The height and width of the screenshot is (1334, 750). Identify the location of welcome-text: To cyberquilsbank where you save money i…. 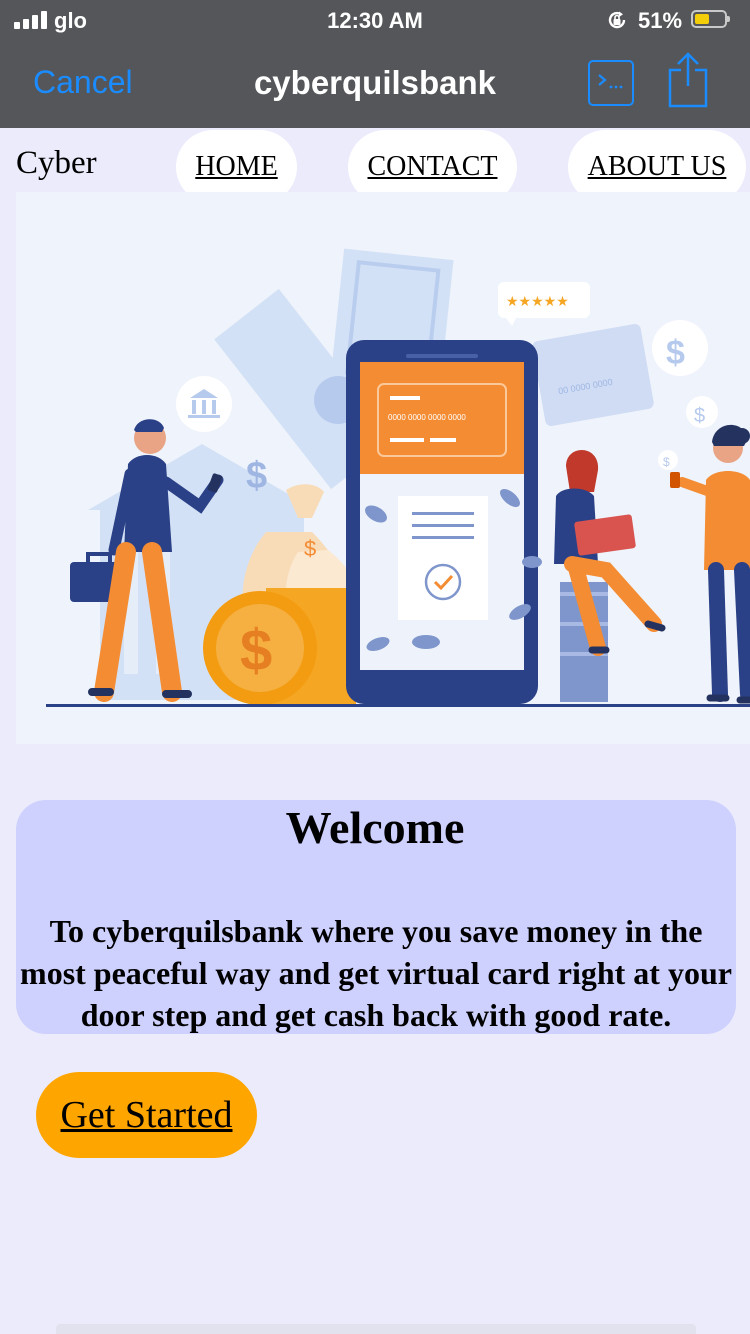
(376, 973).